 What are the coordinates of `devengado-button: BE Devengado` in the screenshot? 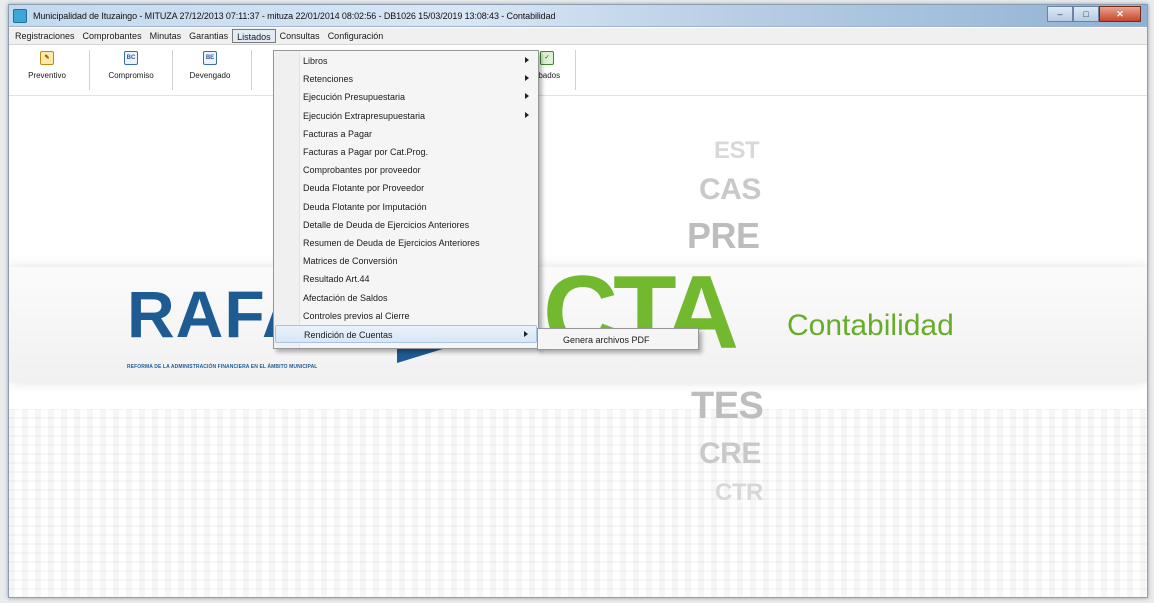 It's located at (210, 71).